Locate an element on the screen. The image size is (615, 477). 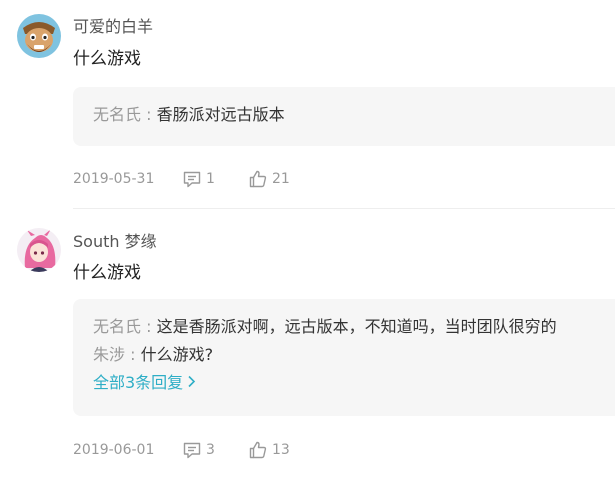
view-all-label: 全部3条回复 is located at coordinates (138, 382).